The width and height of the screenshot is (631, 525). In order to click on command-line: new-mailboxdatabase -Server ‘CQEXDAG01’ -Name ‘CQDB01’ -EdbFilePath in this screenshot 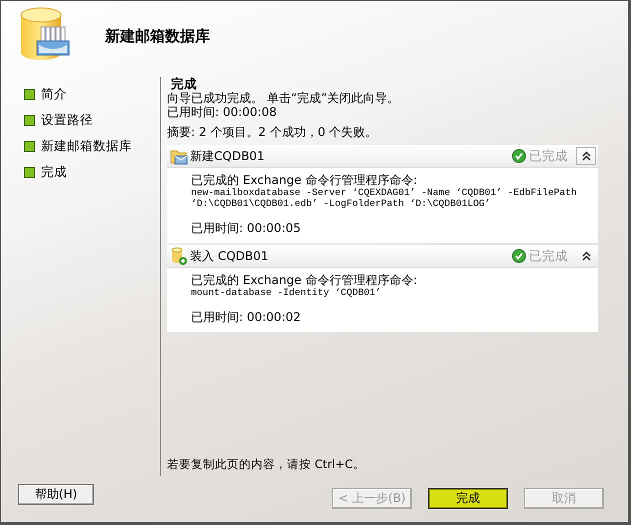, I will do `click(384, 192)`.